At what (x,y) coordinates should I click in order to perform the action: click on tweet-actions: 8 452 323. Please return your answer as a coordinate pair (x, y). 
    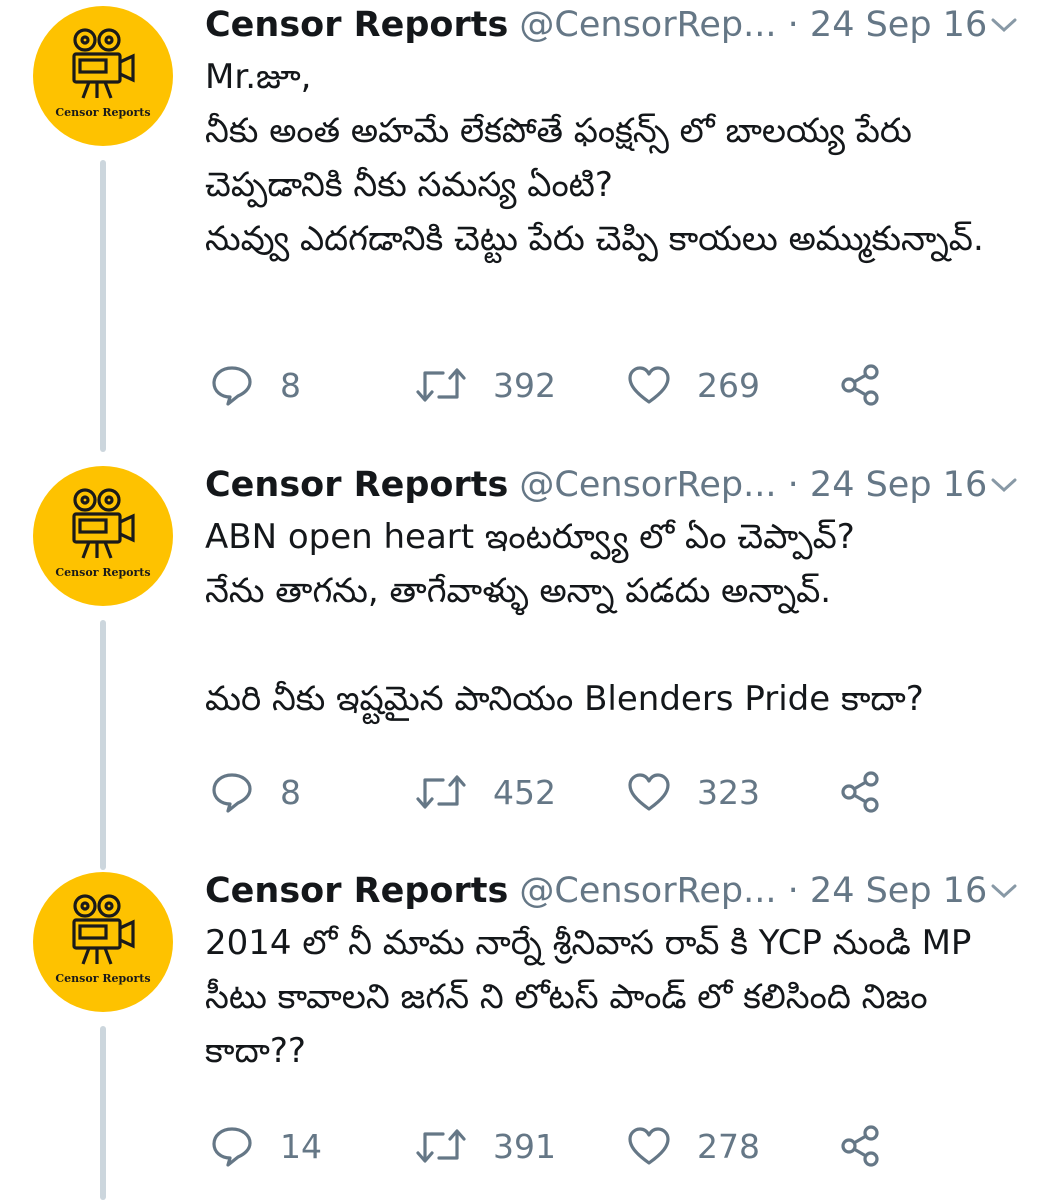
    Looking at the image, I should click on (555, 792).